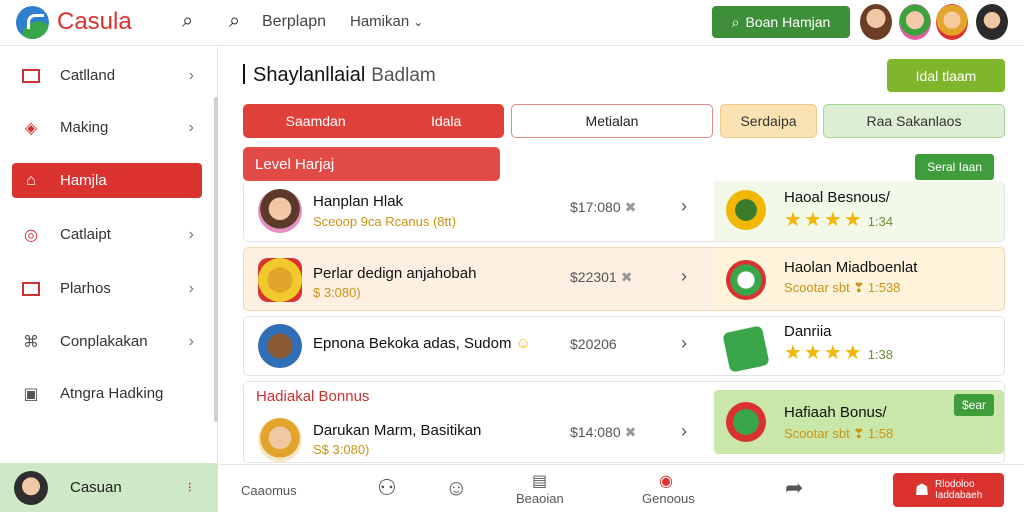 This screenshot has width=1024, height=512. Describe the element at coordinates (946, 75) in the screenshot. I see `main-cta-button: Idal tlaam` at that location.